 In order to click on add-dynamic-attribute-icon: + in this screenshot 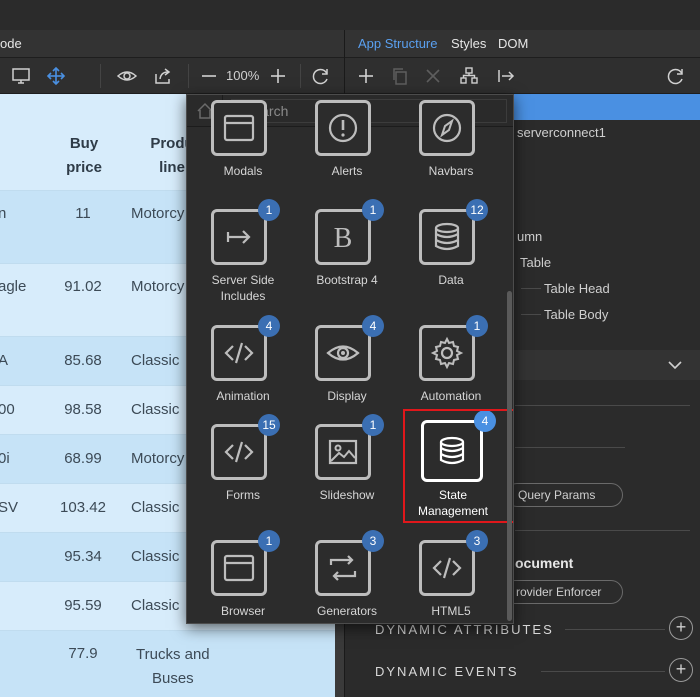, I will do `click(681, 628)`.